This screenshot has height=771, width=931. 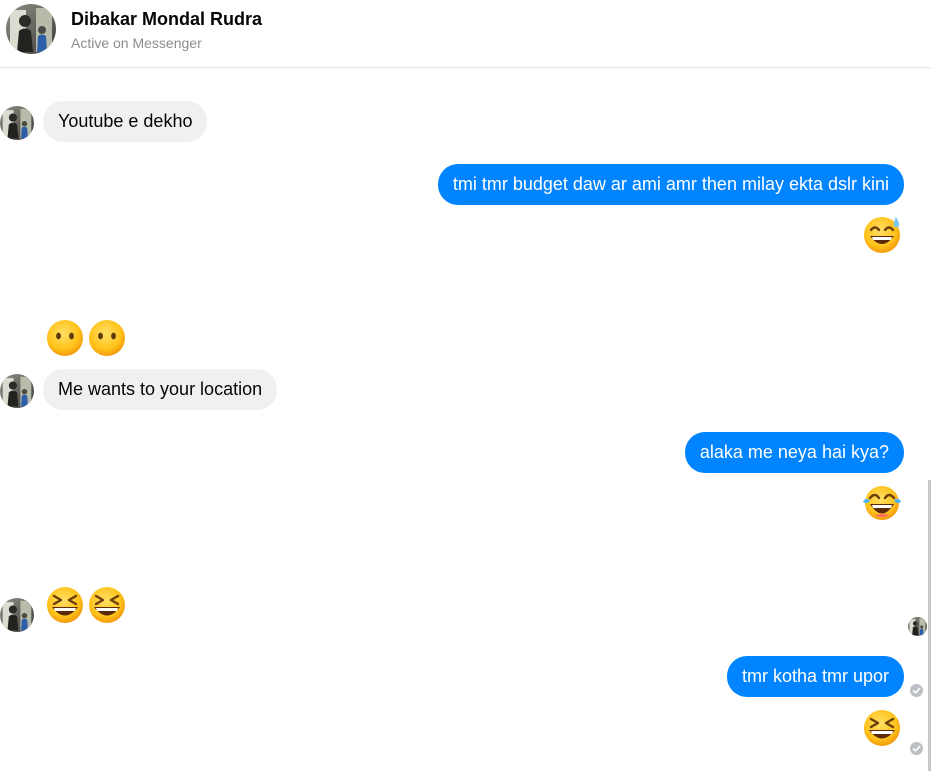 What do you see at coordinates (794, 452) in the screenshot?
I see `outgoing-message-bubble: alaka me neya hai kya?` at bounding box center [794, 452].